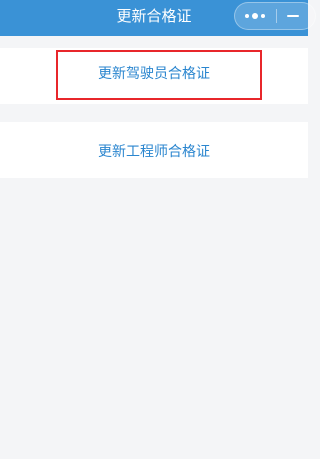  I want to click on minimize-icon, so click(296, 16).